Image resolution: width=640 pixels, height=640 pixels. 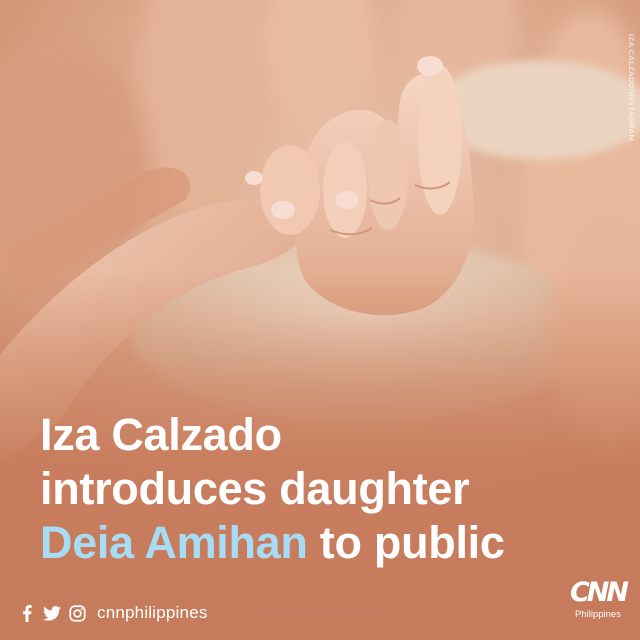 What do you see at coordinates (27, 613) in the screenshot?
I see `facebook-icon` at bounding box center [27, 613].